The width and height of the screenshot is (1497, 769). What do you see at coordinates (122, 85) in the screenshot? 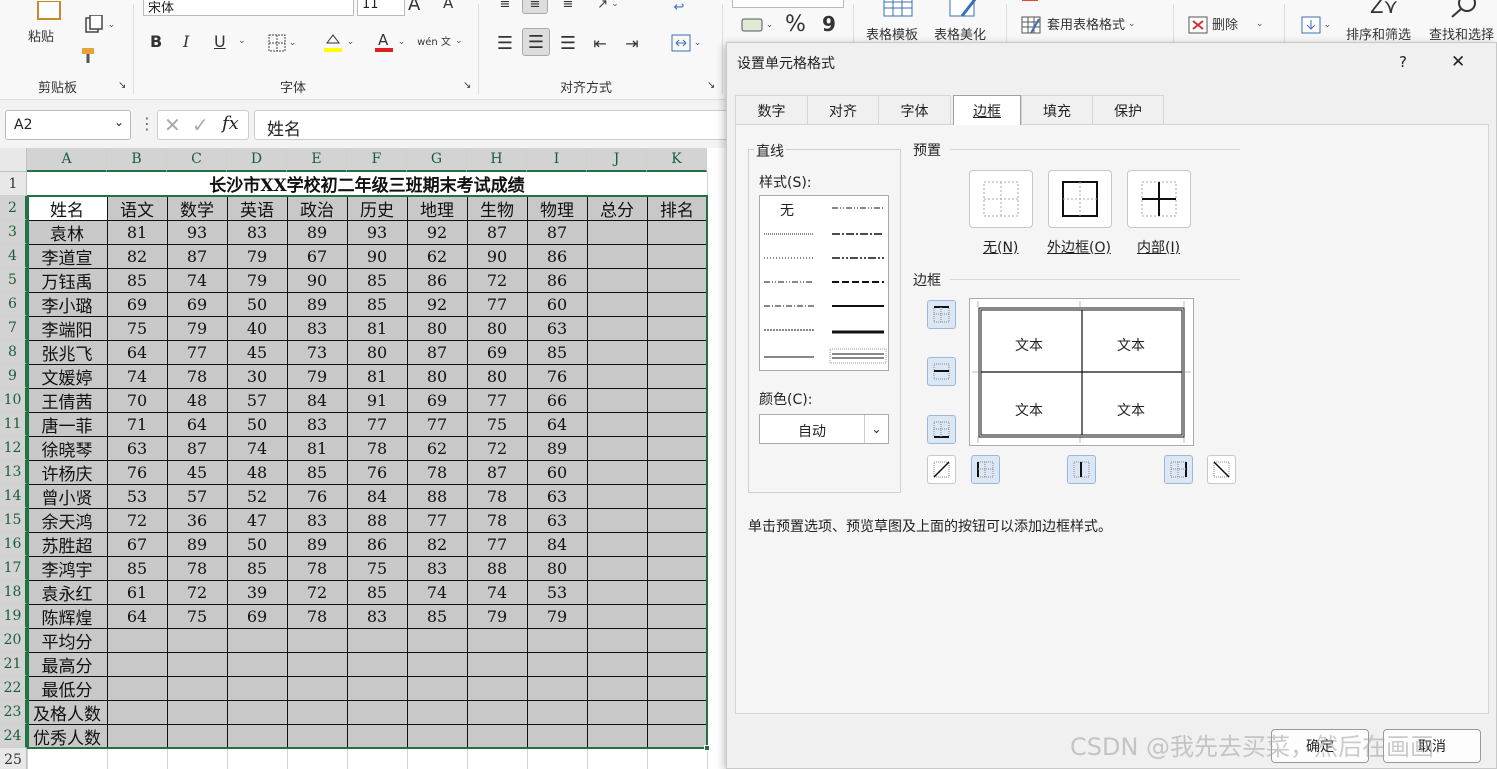
I see `clipboard-launcher-icon: ↘` at bounding box center [122, 85].